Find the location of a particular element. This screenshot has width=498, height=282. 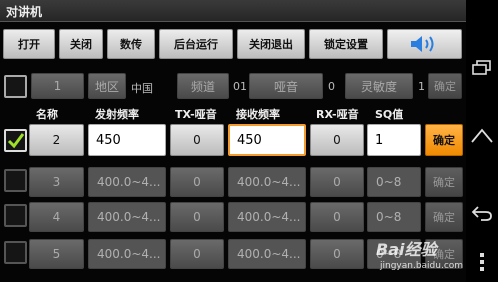

header-rx-mute: RX-哑音 is located at coordinates (337, 114).